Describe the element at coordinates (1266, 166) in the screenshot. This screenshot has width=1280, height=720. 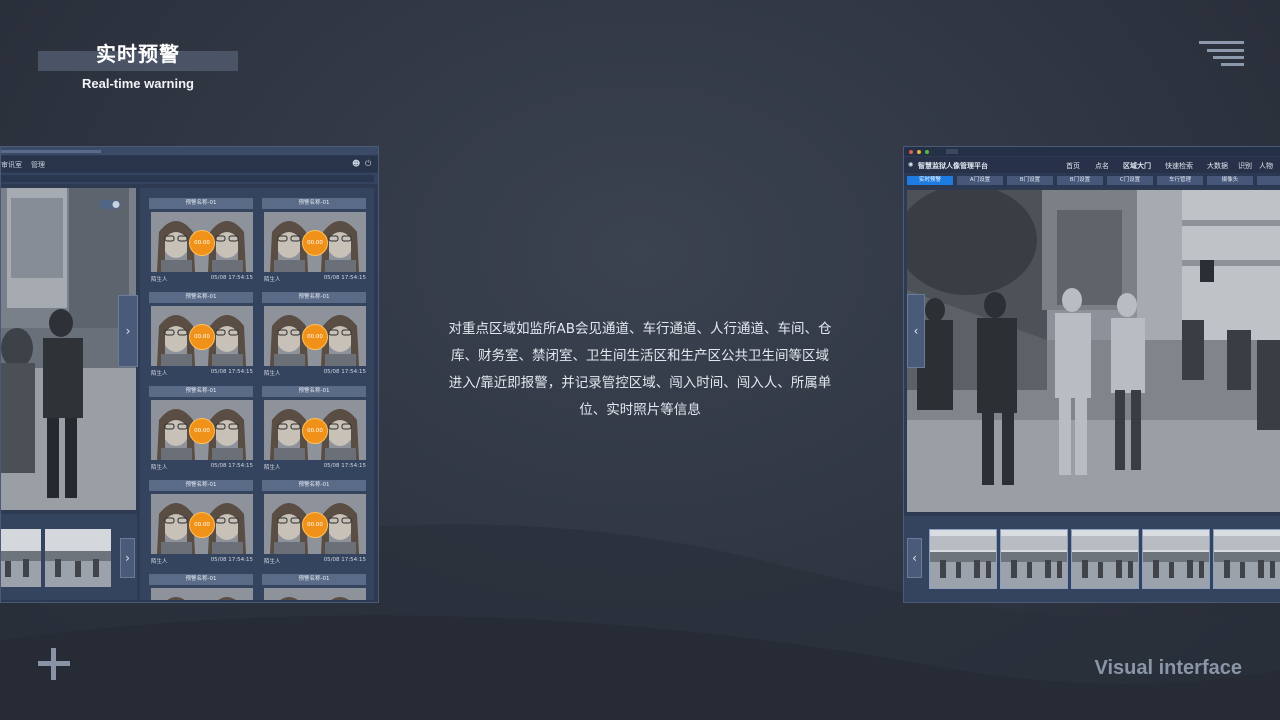
I see `nav-item-person: 人物` at that location.